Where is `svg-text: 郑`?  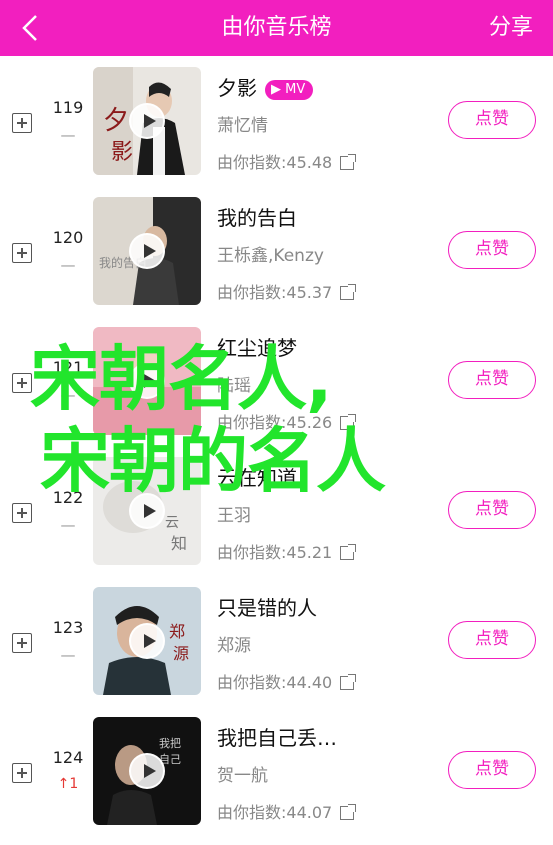
svg-text: 郑 is located at coordinates (177, 631).